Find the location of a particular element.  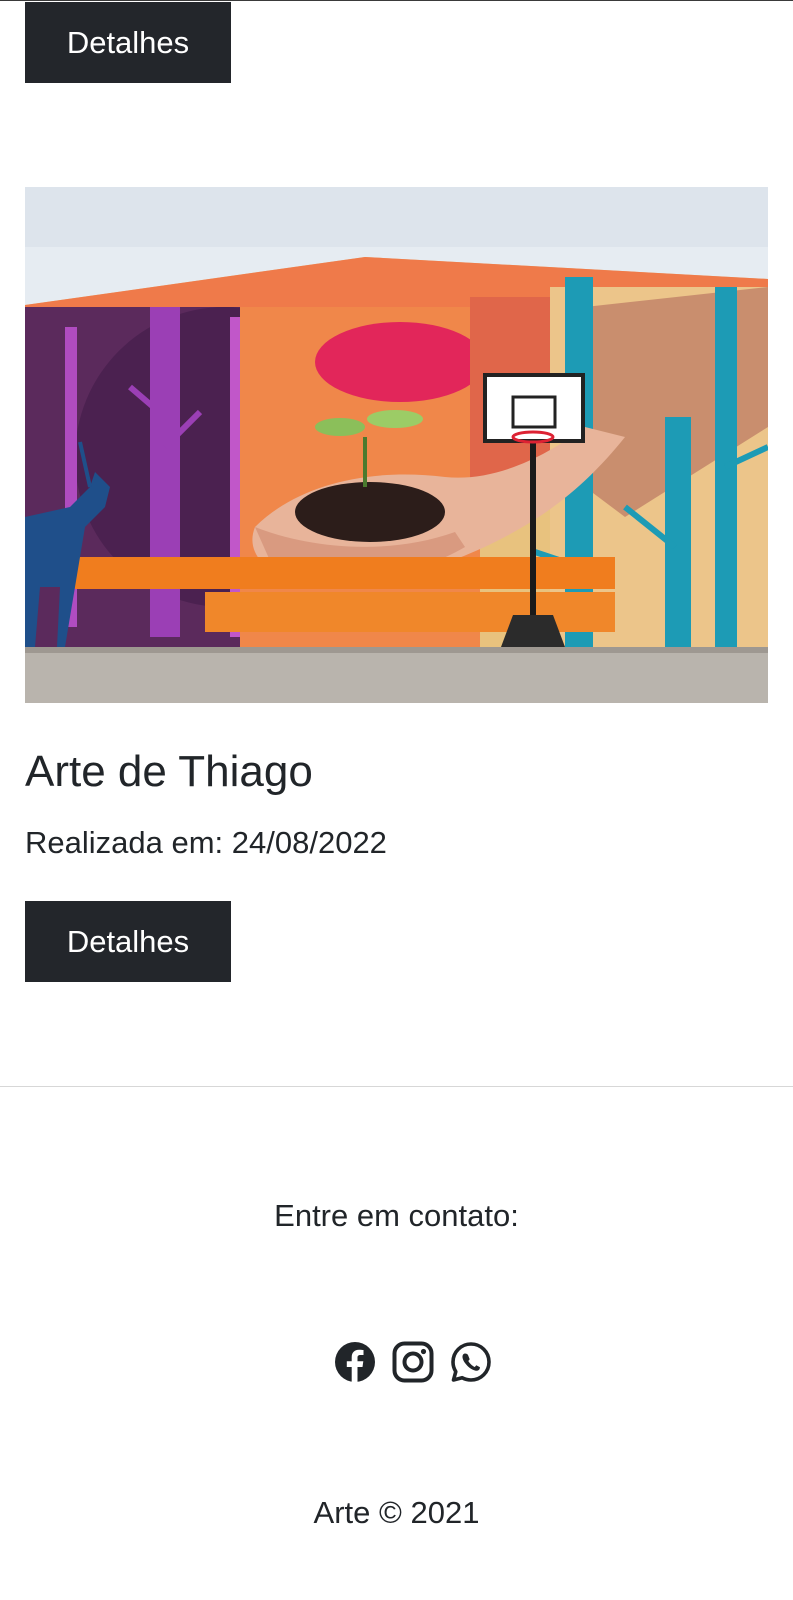

details-button-previous: Detalhes is located at coordinates (128, 42).